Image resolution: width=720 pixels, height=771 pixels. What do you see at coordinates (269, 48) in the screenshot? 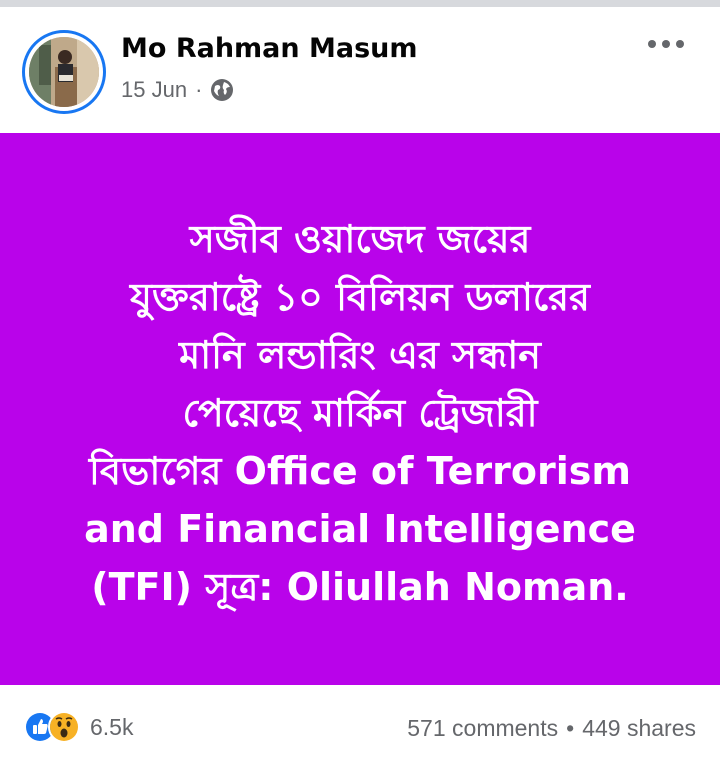
I see `author-name: Mo Rahman Masum` at bounding box center [269, 48].